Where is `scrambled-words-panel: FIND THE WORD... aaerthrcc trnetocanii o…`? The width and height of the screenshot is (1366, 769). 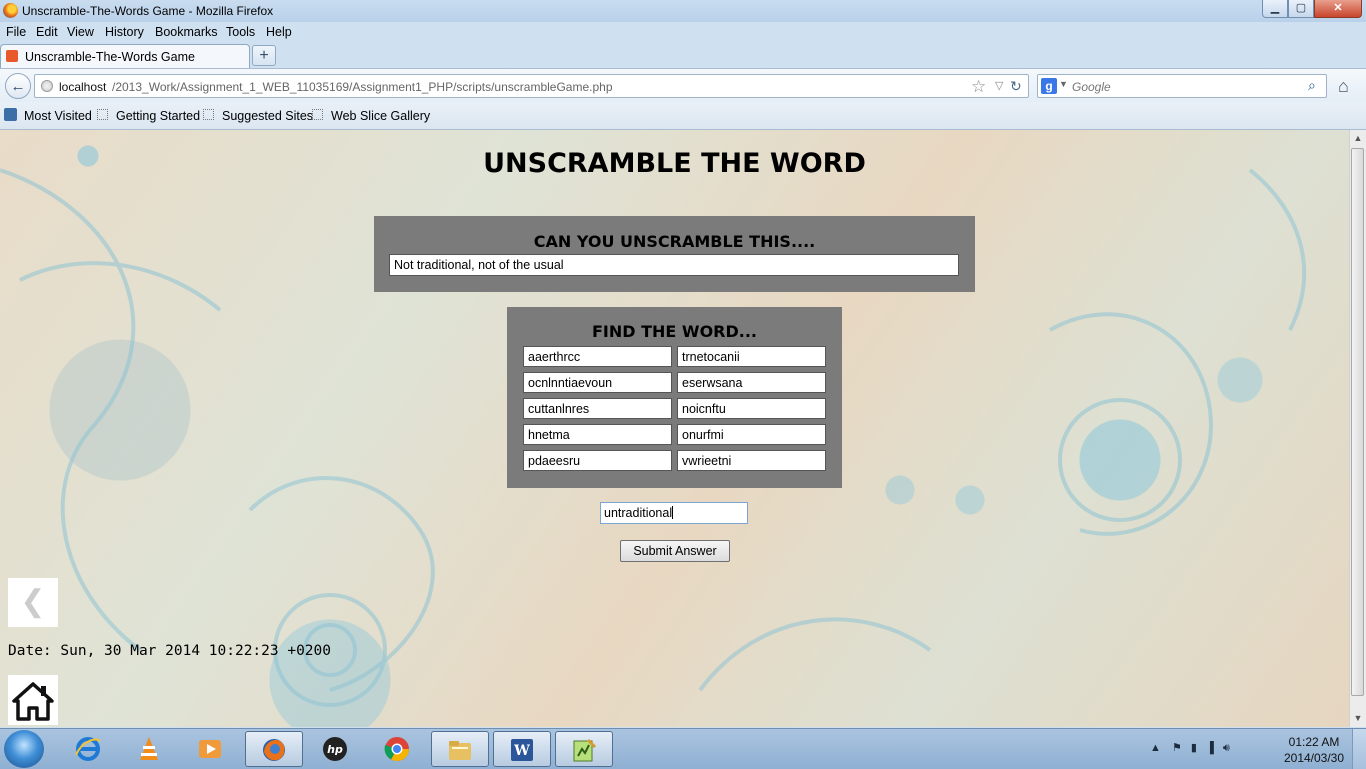 scrambled-words-panel: FIND THE WORD... aaerthrcc trnetocanii o… is located at coordinates (674, 397).